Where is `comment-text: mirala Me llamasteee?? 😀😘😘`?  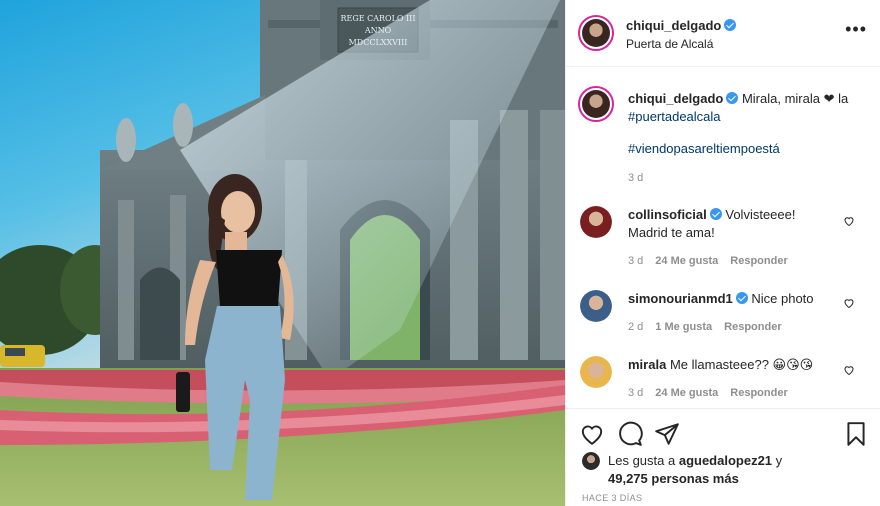 comment-text: mirala Me llamasteee?? 😀😘😘 is located at coordinates (743, 365).